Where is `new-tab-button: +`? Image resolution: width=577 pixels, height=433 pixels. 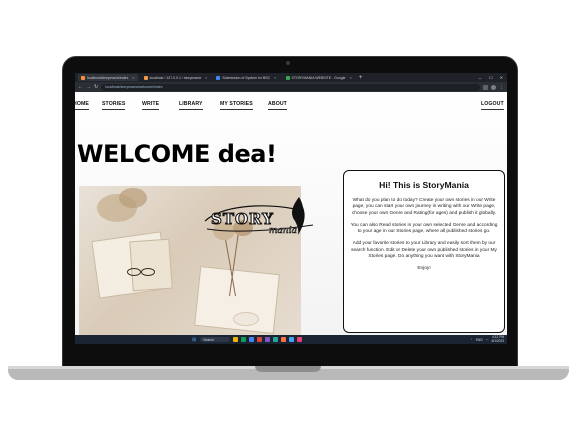 new-tab-button: + is located at coordinates (361, 78).